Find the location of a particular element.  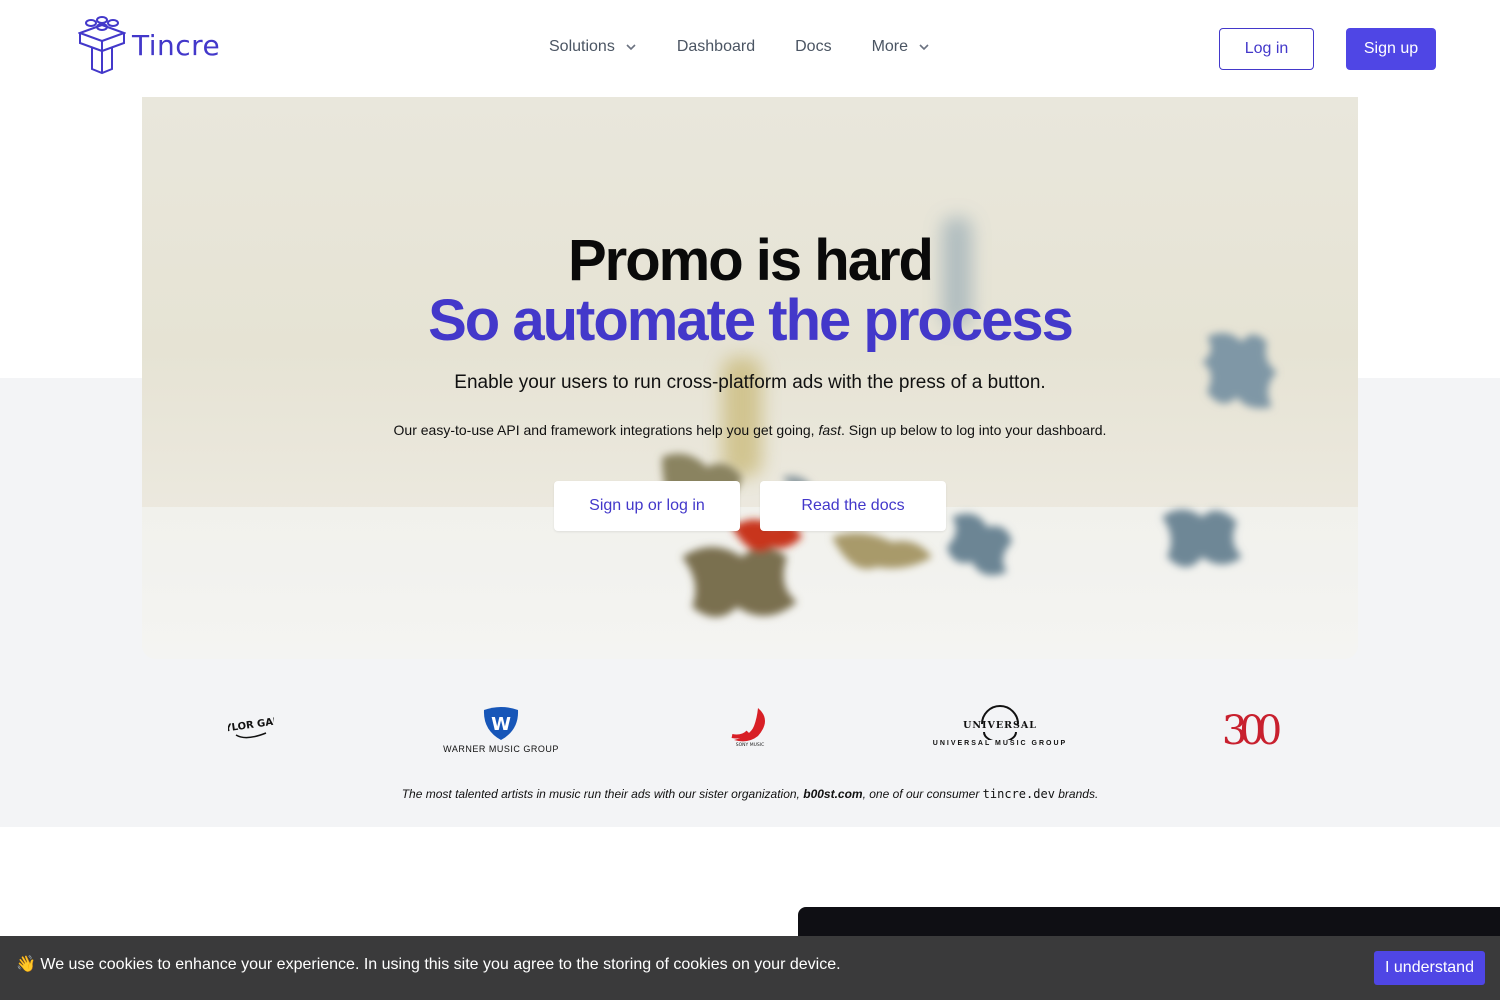

tincre-dev-code: tincre.dev is located at coordinates (1018, 794).